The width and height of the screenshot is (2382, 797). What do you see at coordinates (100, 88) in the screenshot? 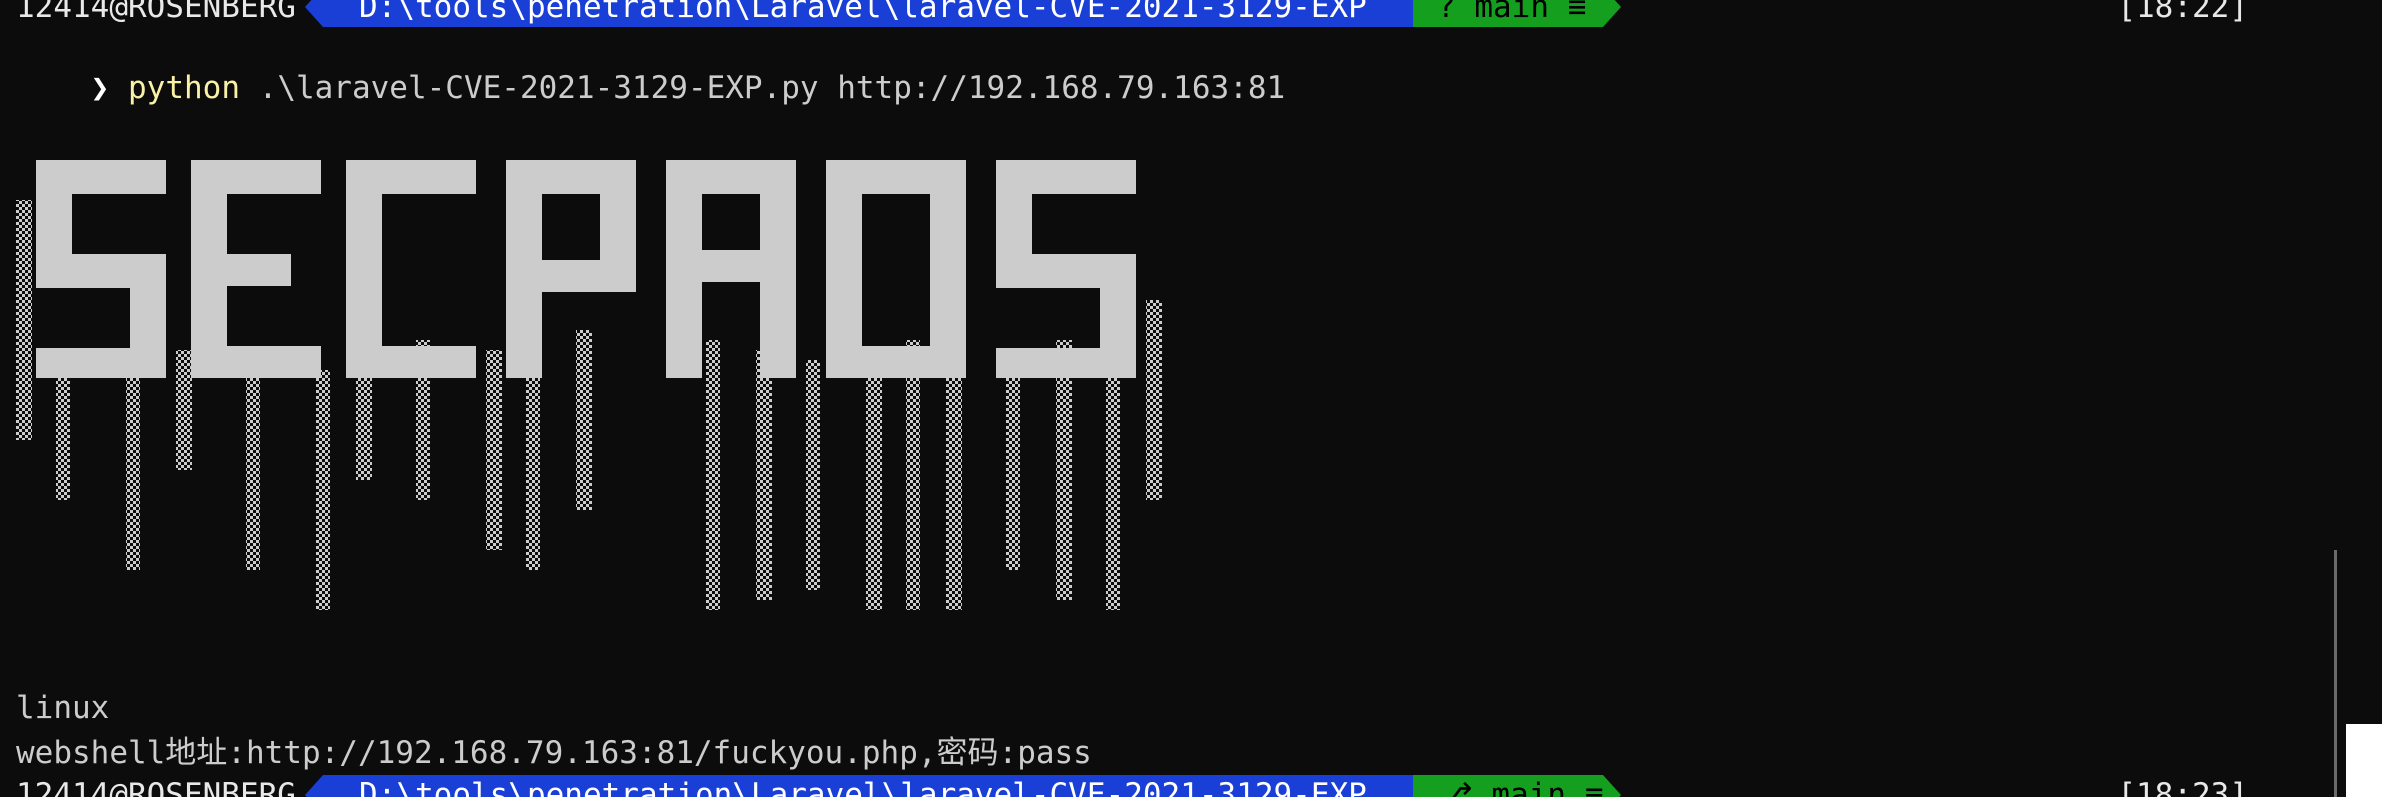
I see `prompt-chevron-icon: ❯` at bounding box center [100, 88].